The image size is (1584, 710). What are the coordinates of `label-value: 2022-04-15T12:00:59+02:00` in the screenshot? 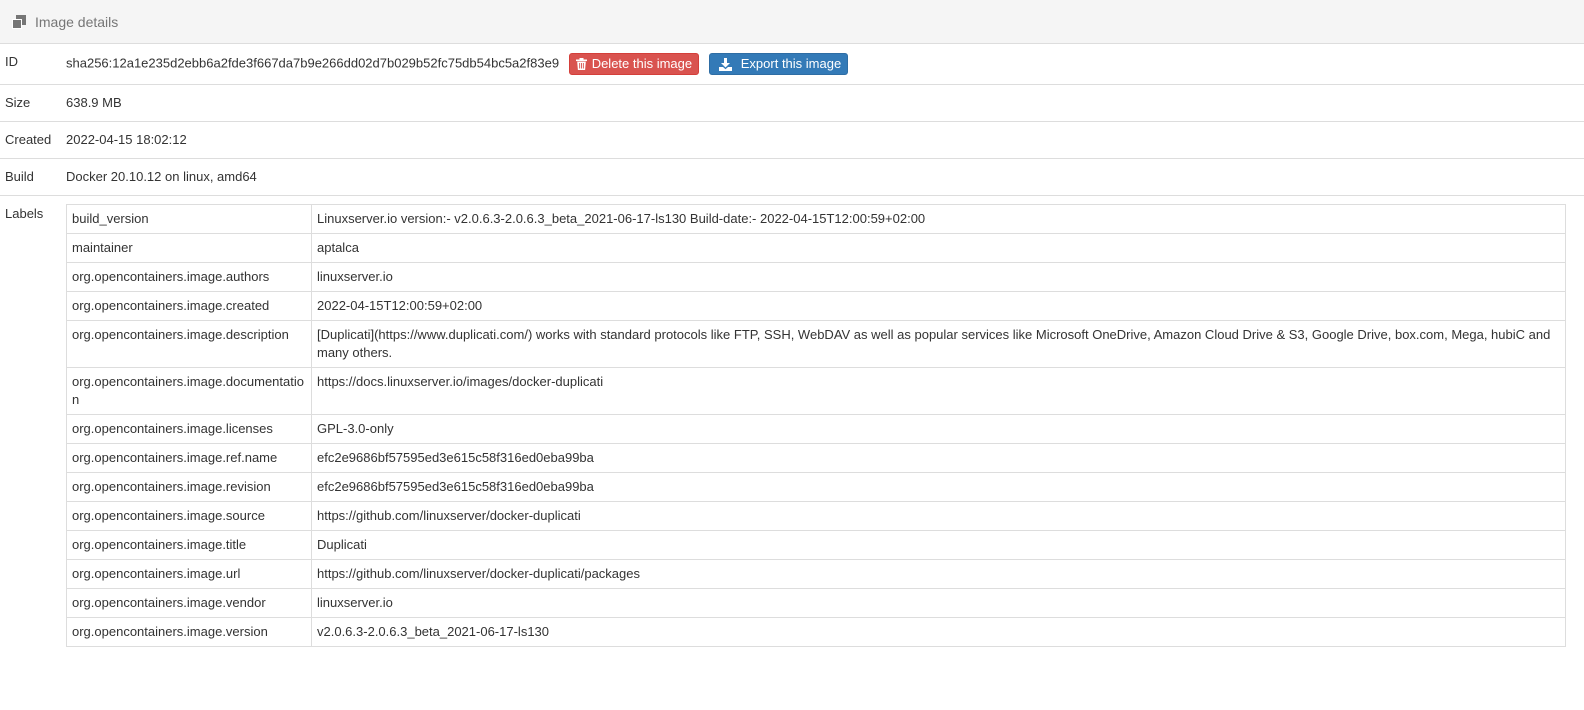 It's located at (938, 306).